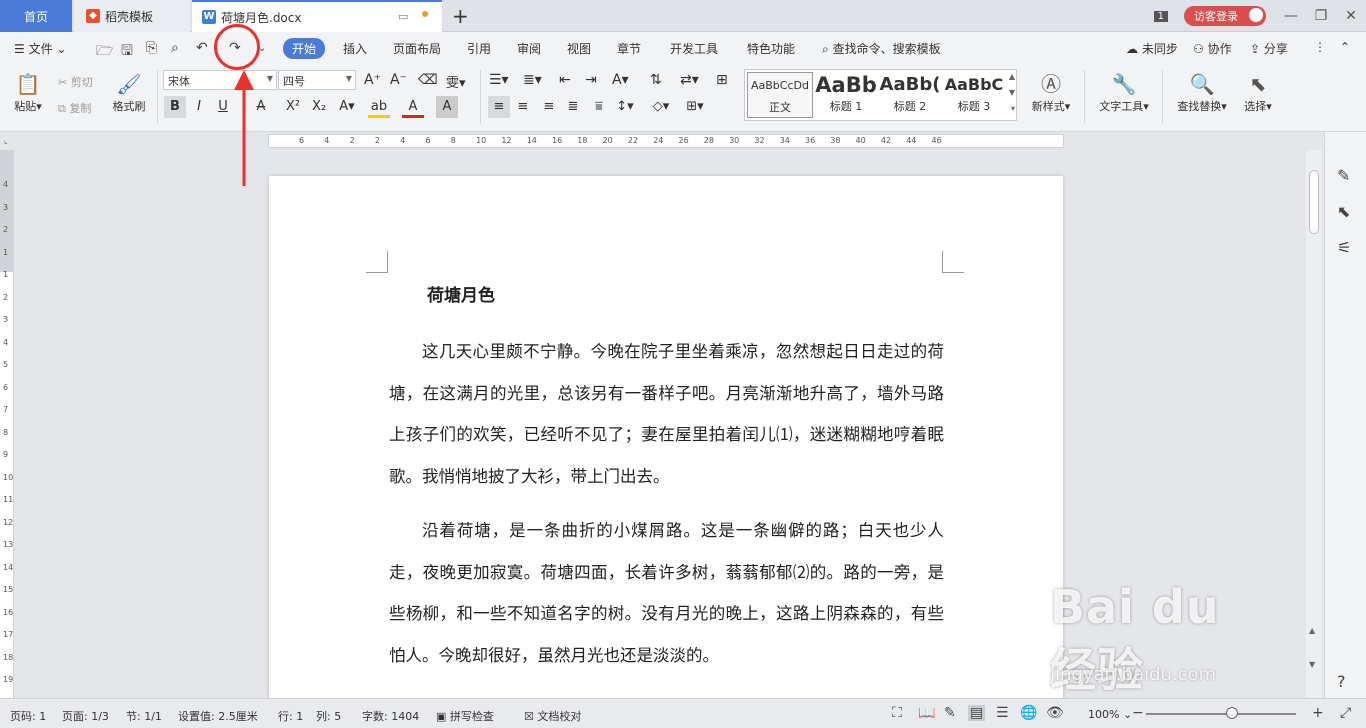 The image size is (1366, 728). What do you see at coordinates (1124, 92) in the screenshot?
I see `text-tools-button: 🔧 文字工具▾` at bounding box center [1124, 92].